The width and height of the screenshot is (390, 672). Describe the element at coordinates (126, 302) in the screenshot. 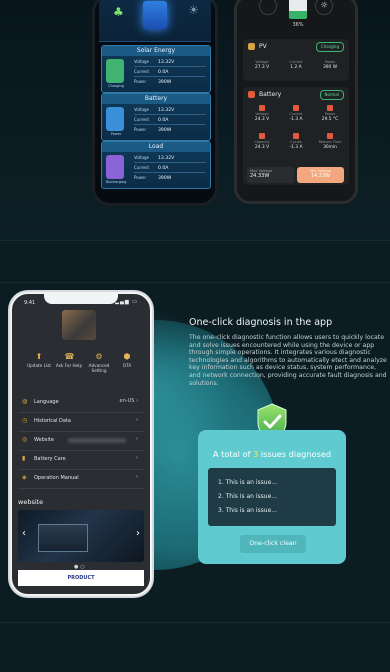

I see `signal-icon: ▂▄▆ ▭` at that location.